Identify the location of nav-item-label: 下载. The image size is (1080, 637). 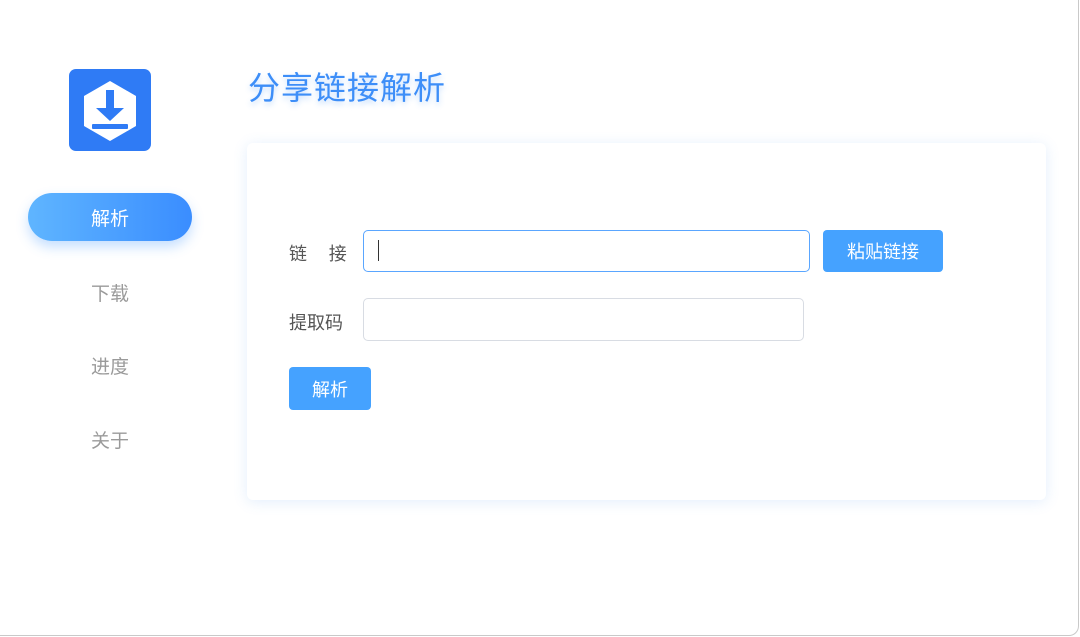
(109, 293).